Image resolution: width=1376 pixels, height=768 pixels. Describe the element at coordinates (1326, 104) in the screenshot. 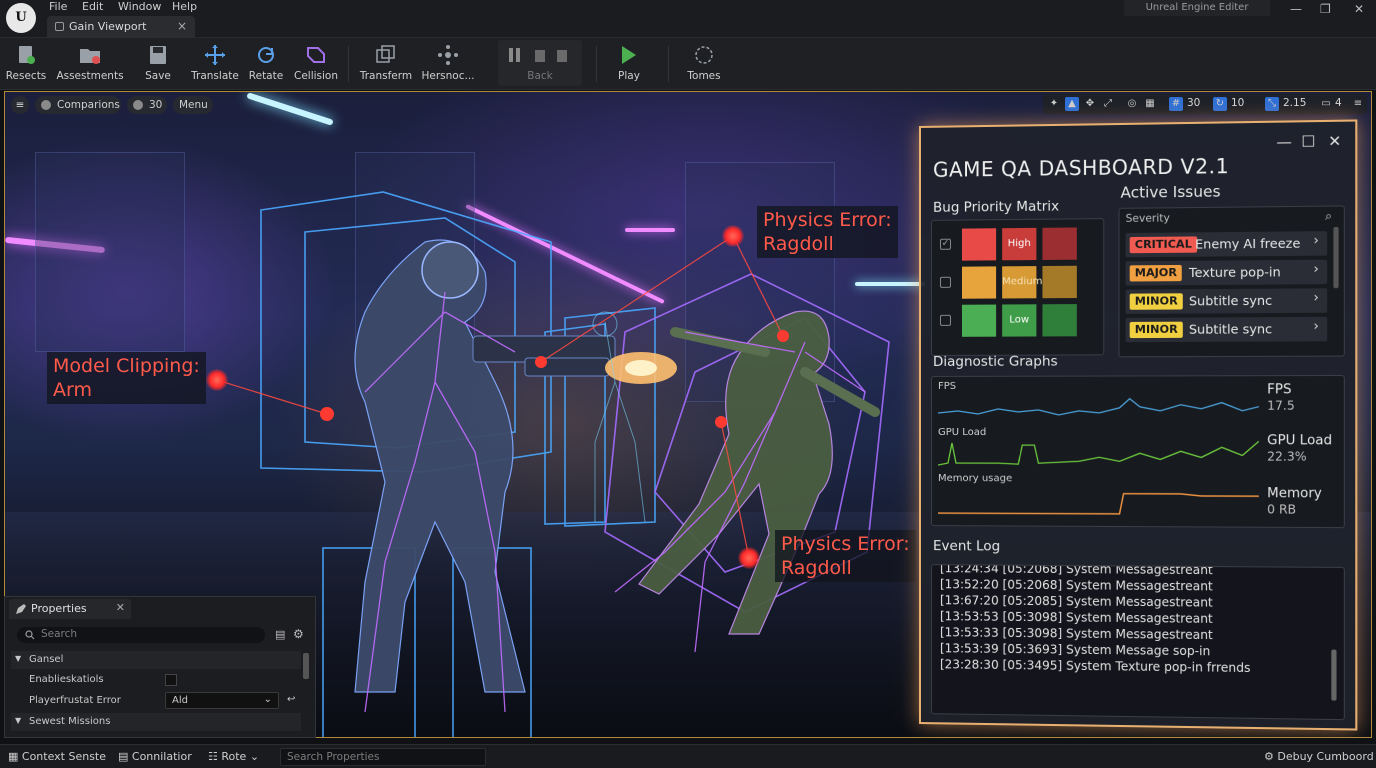

I see `camera-speed-icon: ▭` at that location.